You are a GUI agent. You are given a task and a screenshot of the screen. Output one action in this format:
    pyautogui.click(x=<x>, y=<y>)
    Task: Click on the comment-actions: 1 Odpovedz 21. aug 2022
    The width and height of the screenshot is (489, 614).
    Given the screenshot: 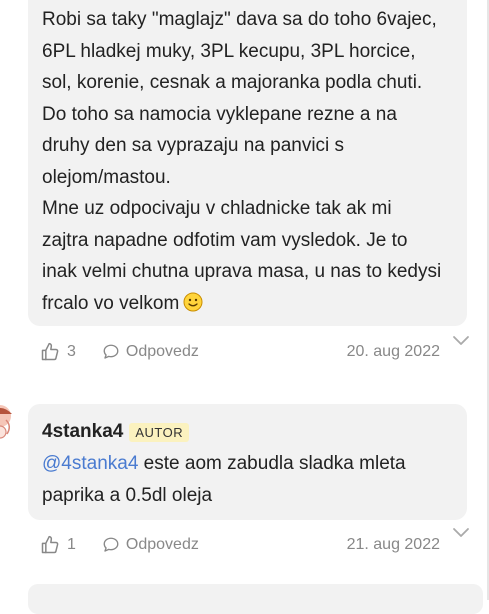 What is the action you would take?
    pyautogui.click(x=255, y=545)
    